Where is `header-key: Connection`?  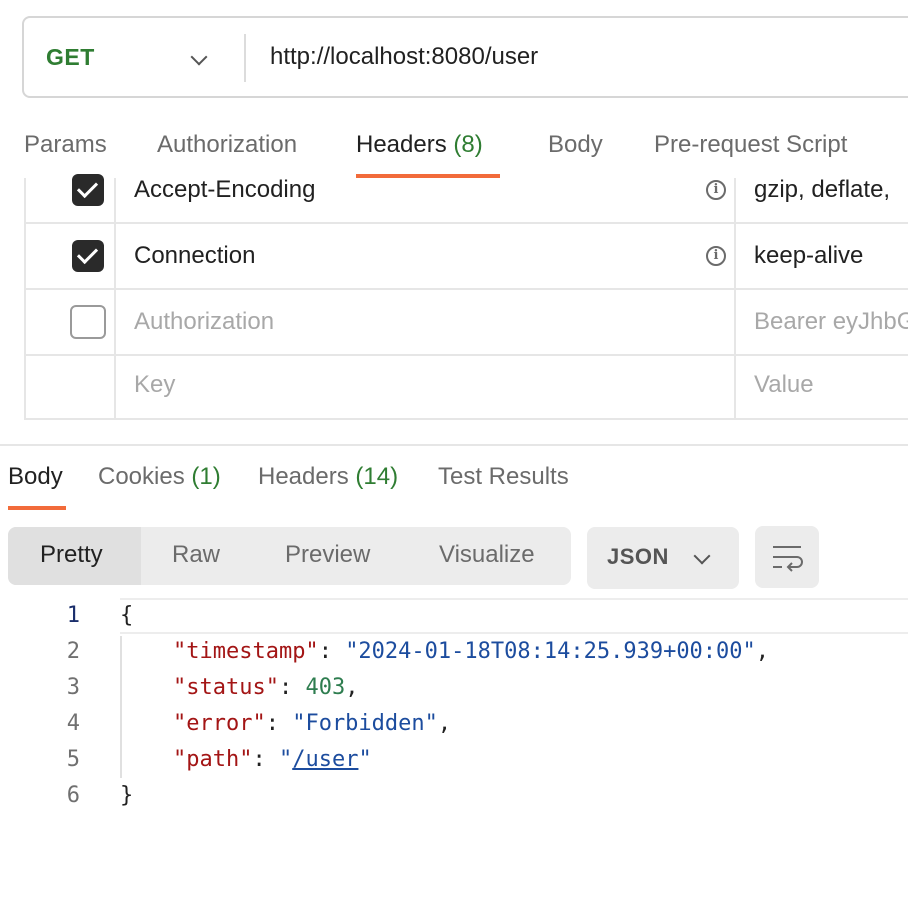 header-key: Connection is located at coordinates (194, 256).